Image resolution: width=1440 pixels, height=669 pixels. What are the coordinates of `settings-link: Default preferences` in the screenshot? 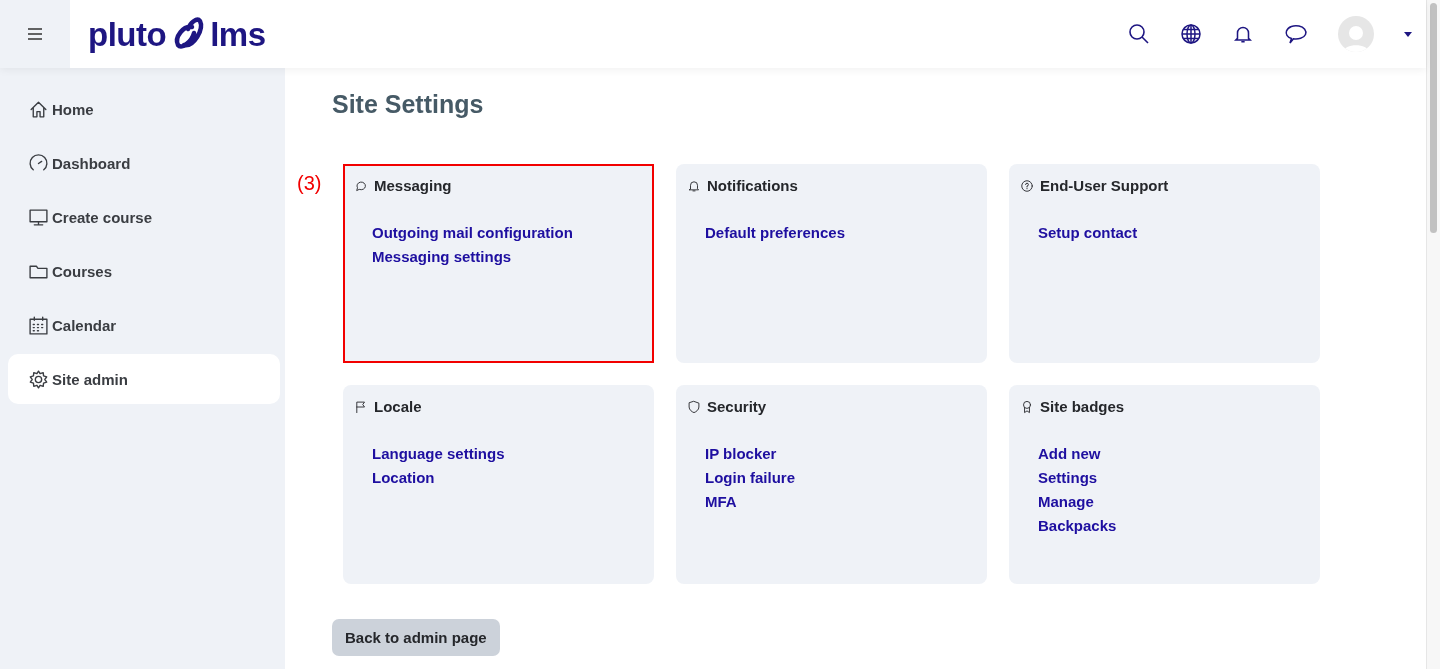 It's located at (775, 232).